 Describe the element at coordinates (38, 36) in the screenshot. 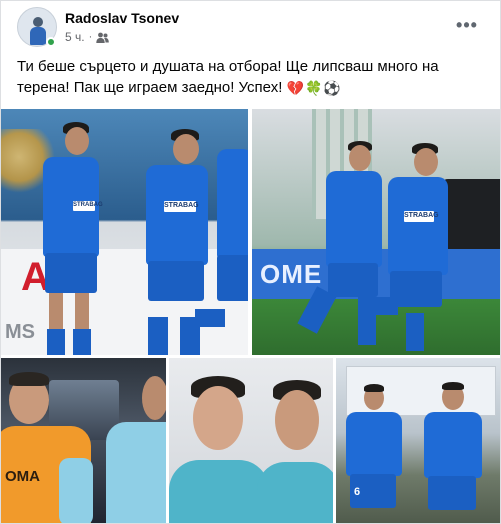

I see `avatar-body-shape` at that location.